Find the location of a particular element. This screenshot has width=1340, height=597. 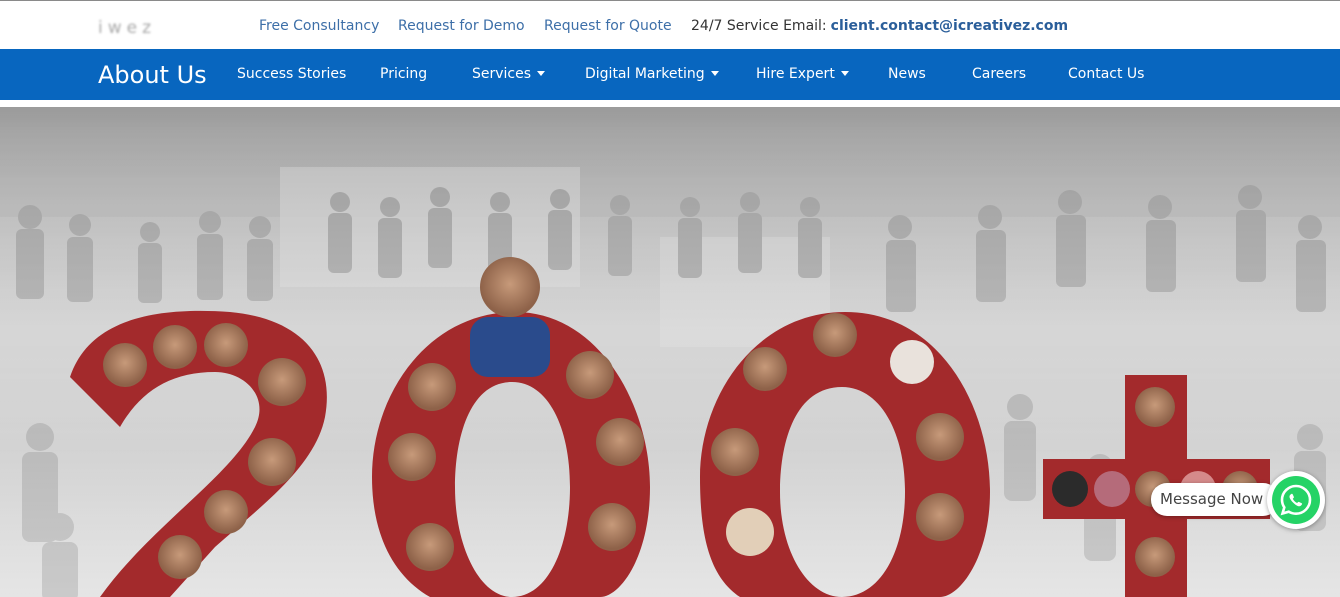

nav-label: Careers is located at coordinates (999, 74).